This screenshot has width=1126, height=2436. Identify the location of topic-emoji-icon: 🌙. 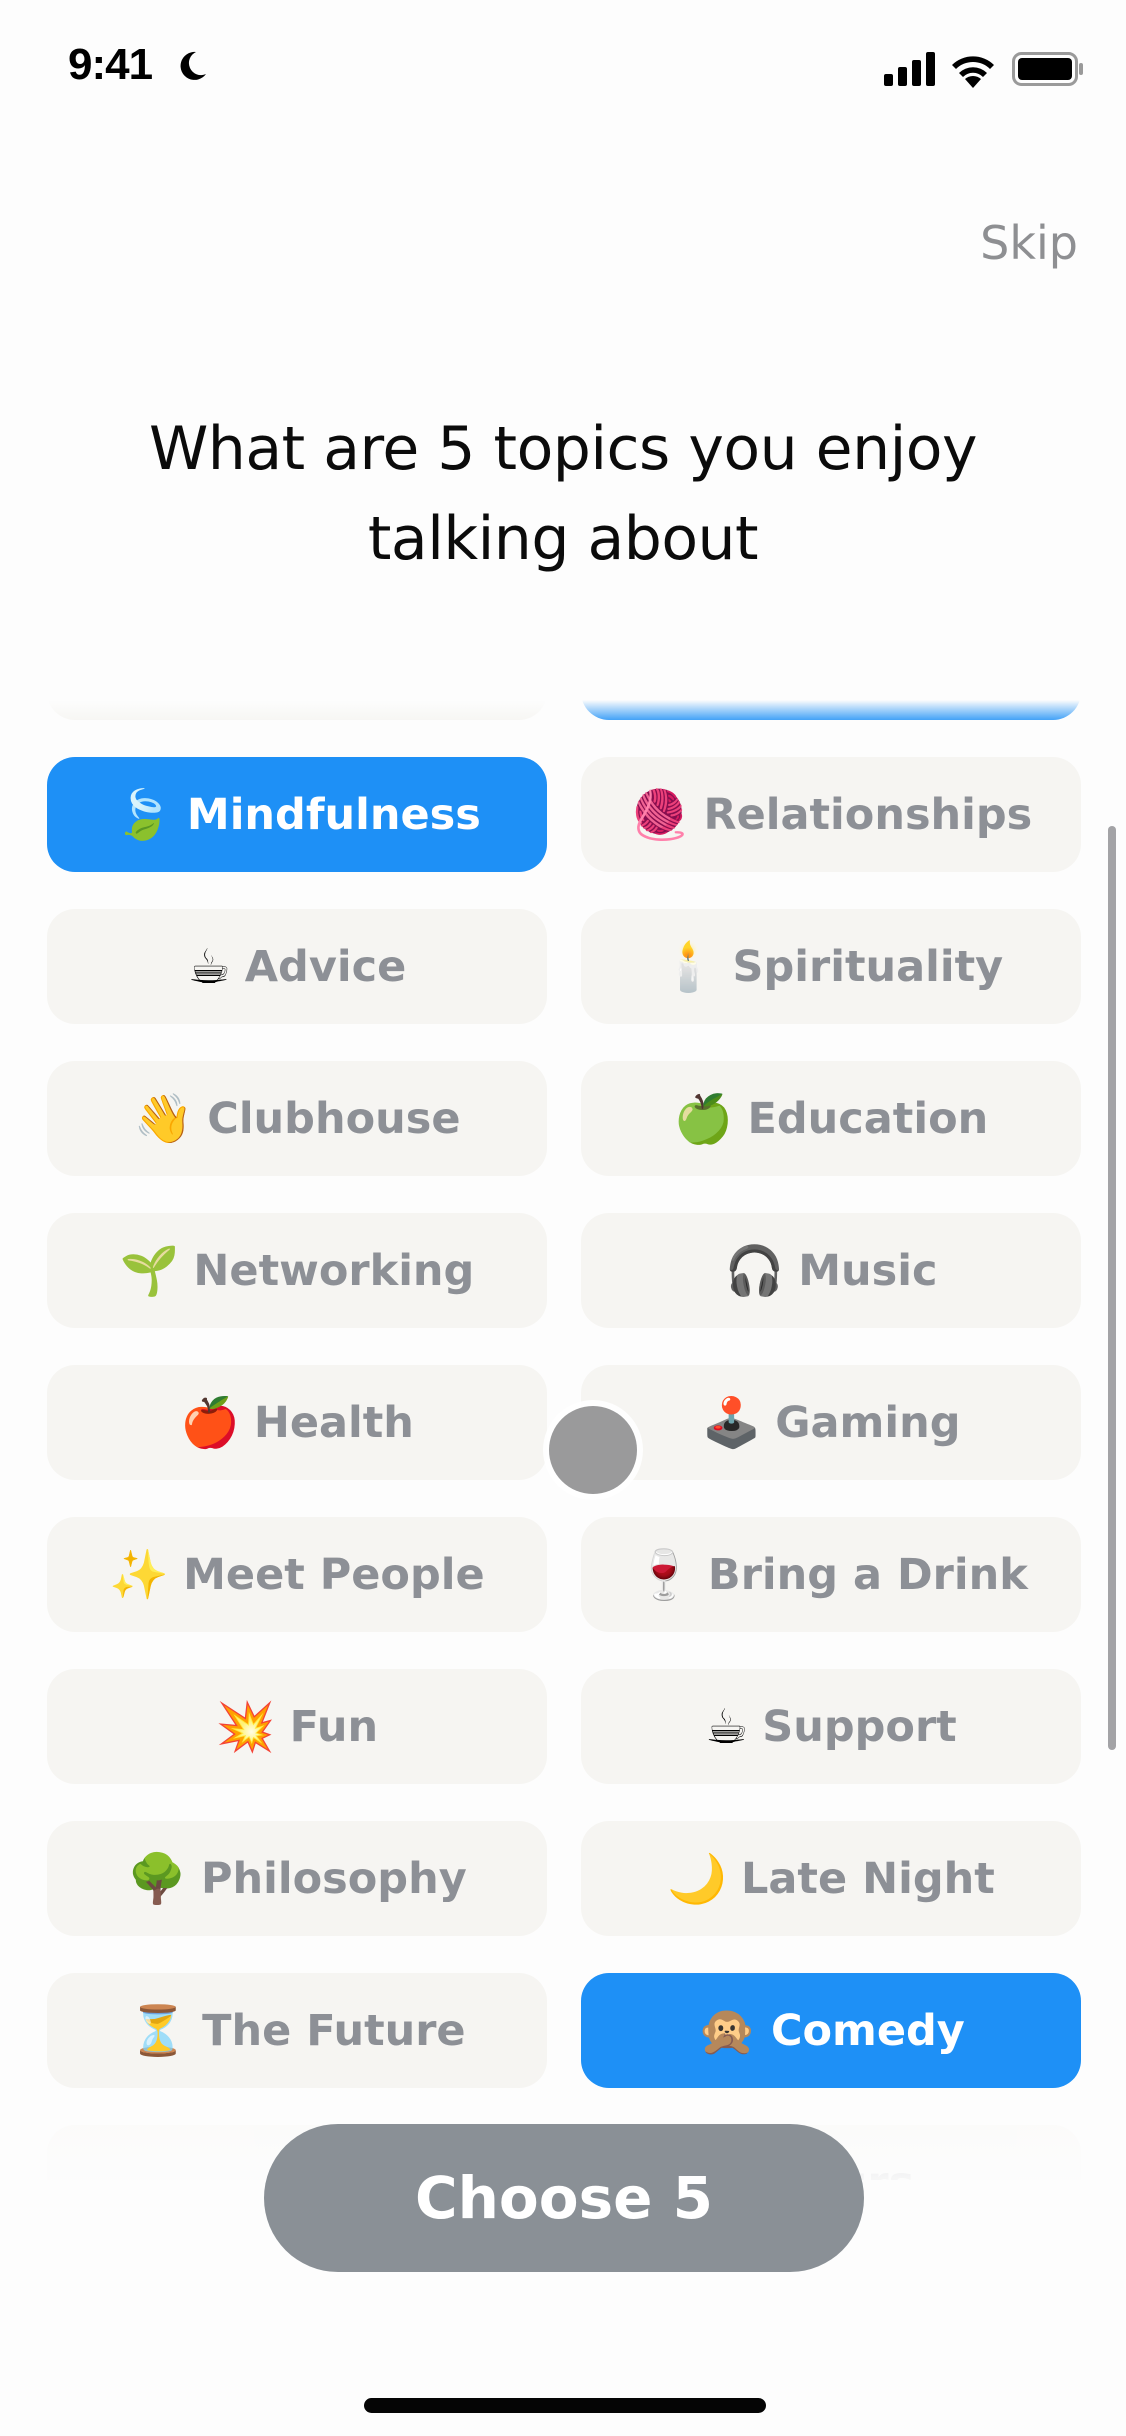
(697, 1878).